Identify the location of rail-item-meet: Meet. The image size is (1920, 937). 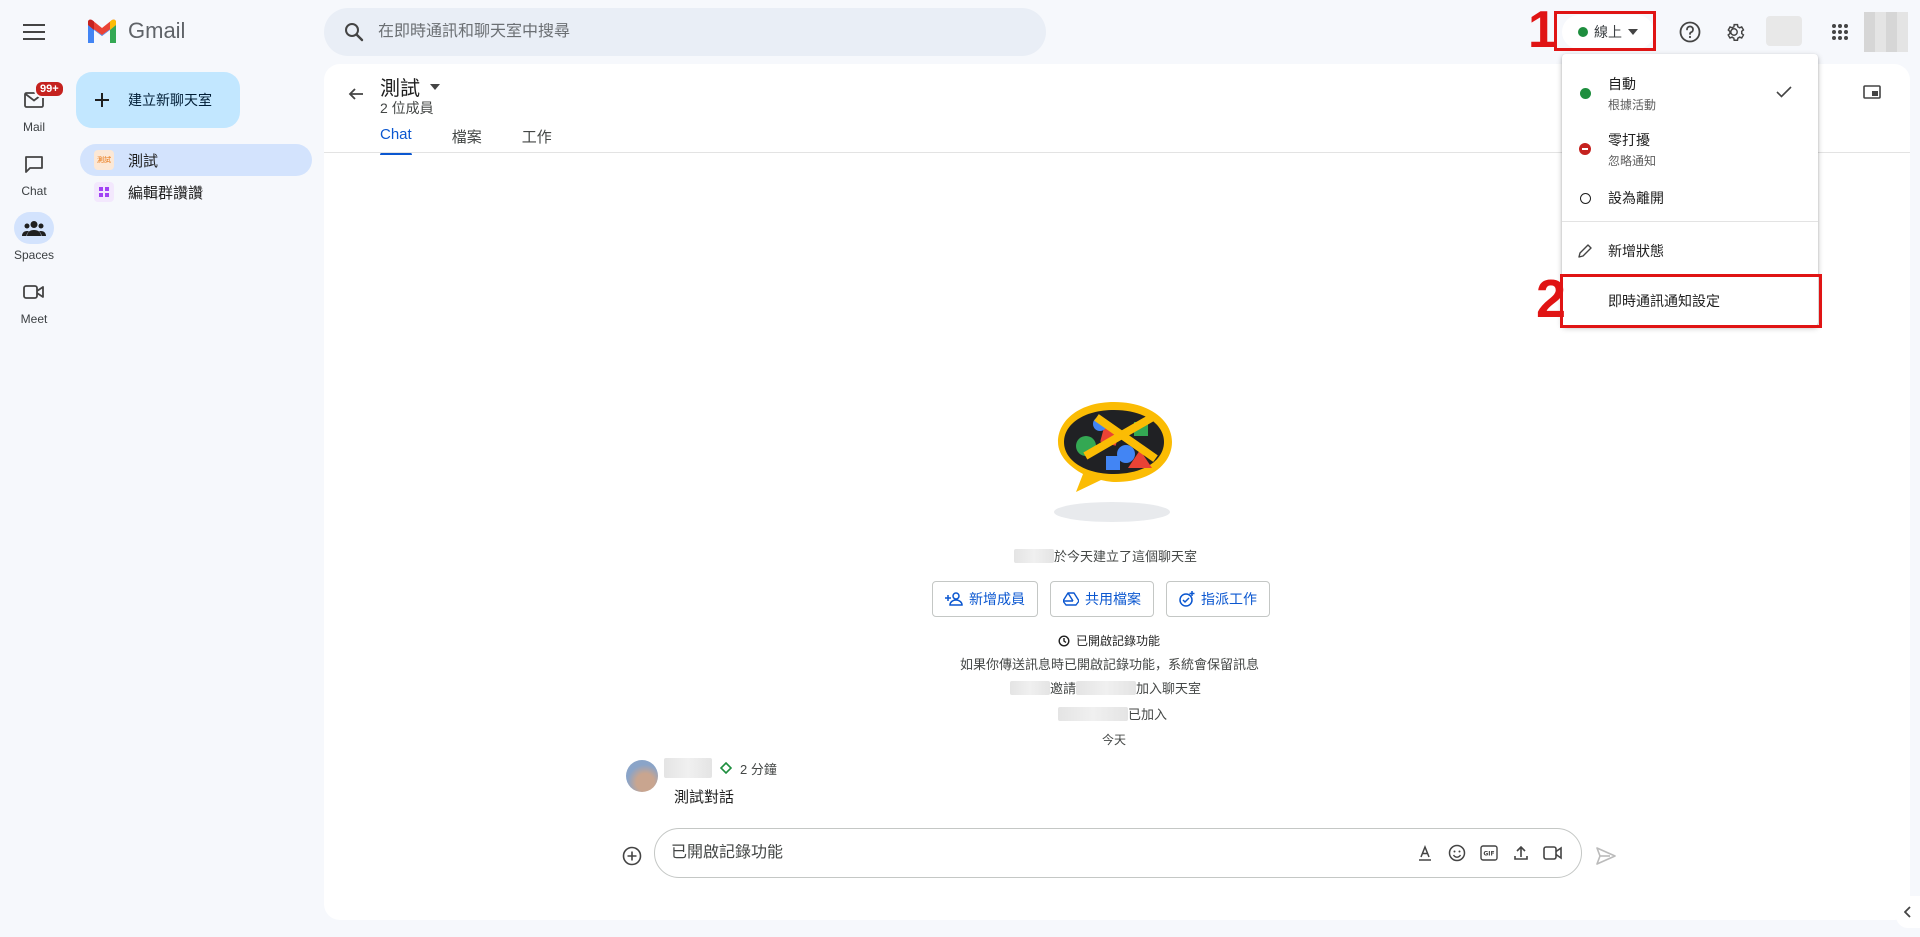
(34, 301).